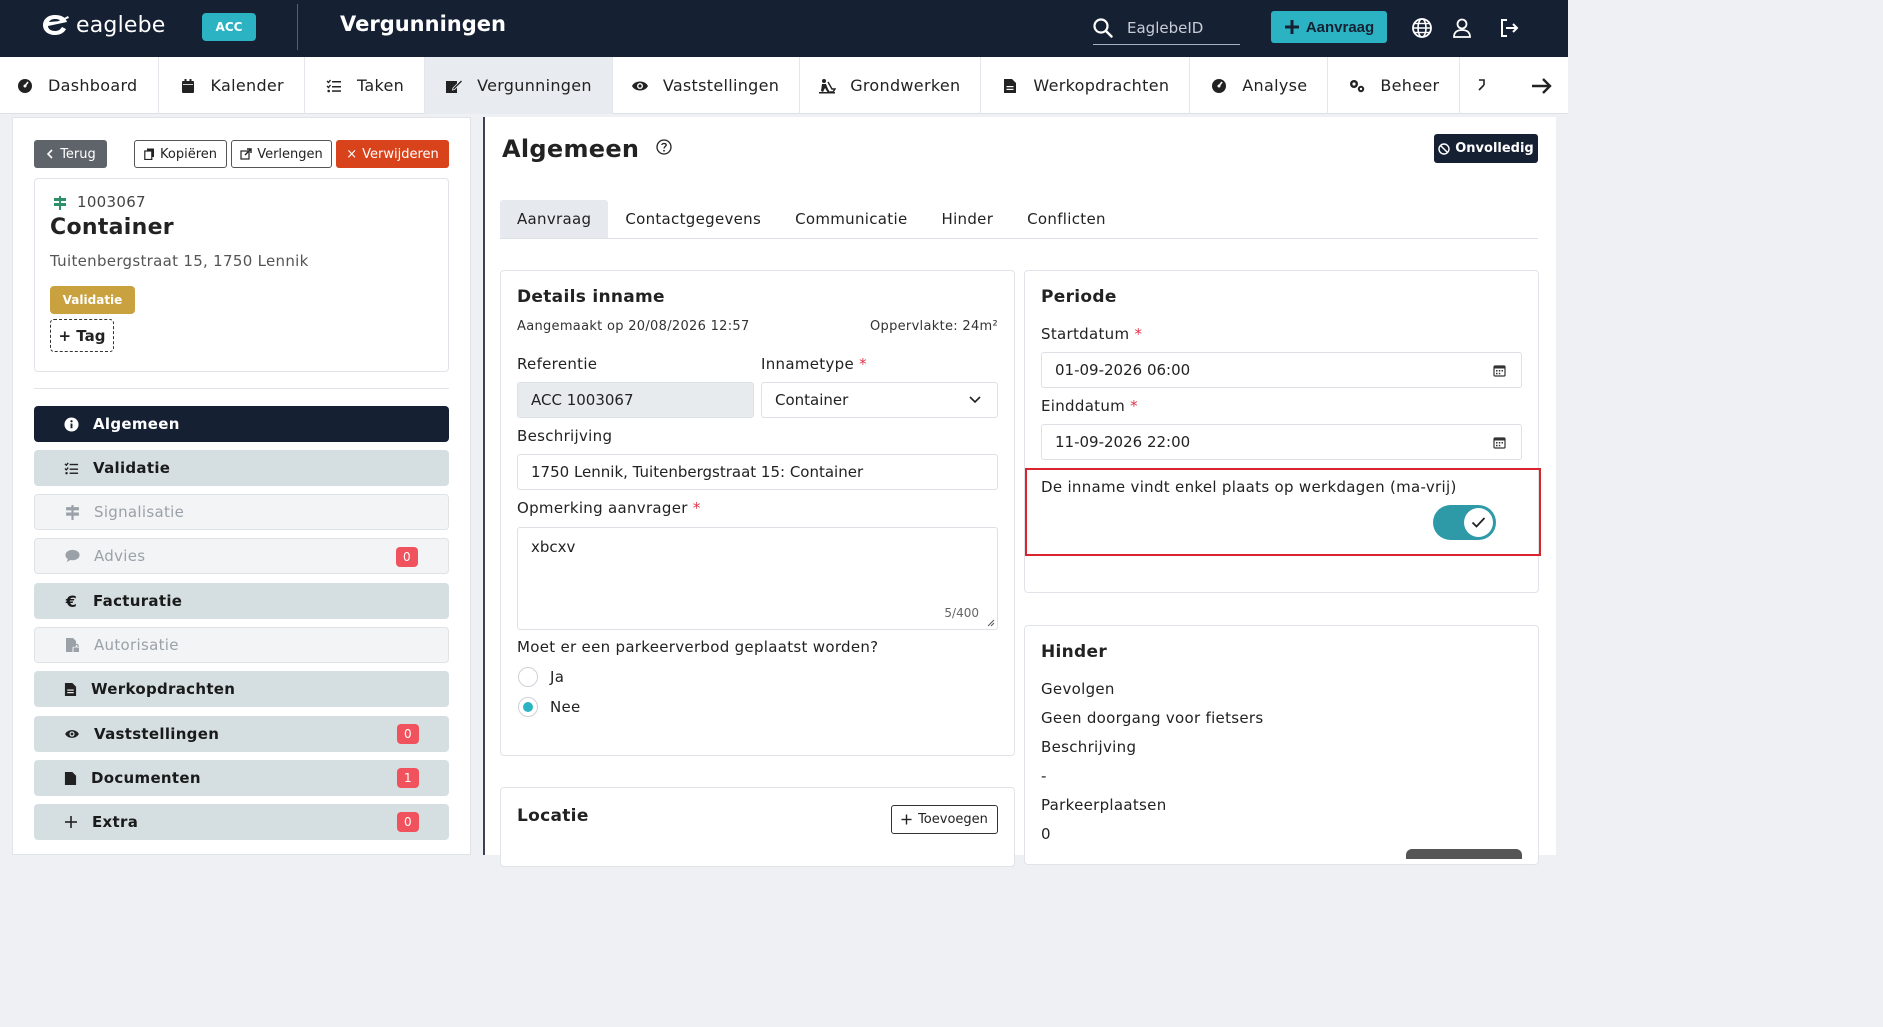 This screenshot has height=1027, width=1883. Describe the element at coordinates (241, 778) in the screenshot. I see `side-menu-documenten: Documenten 1` at that location.